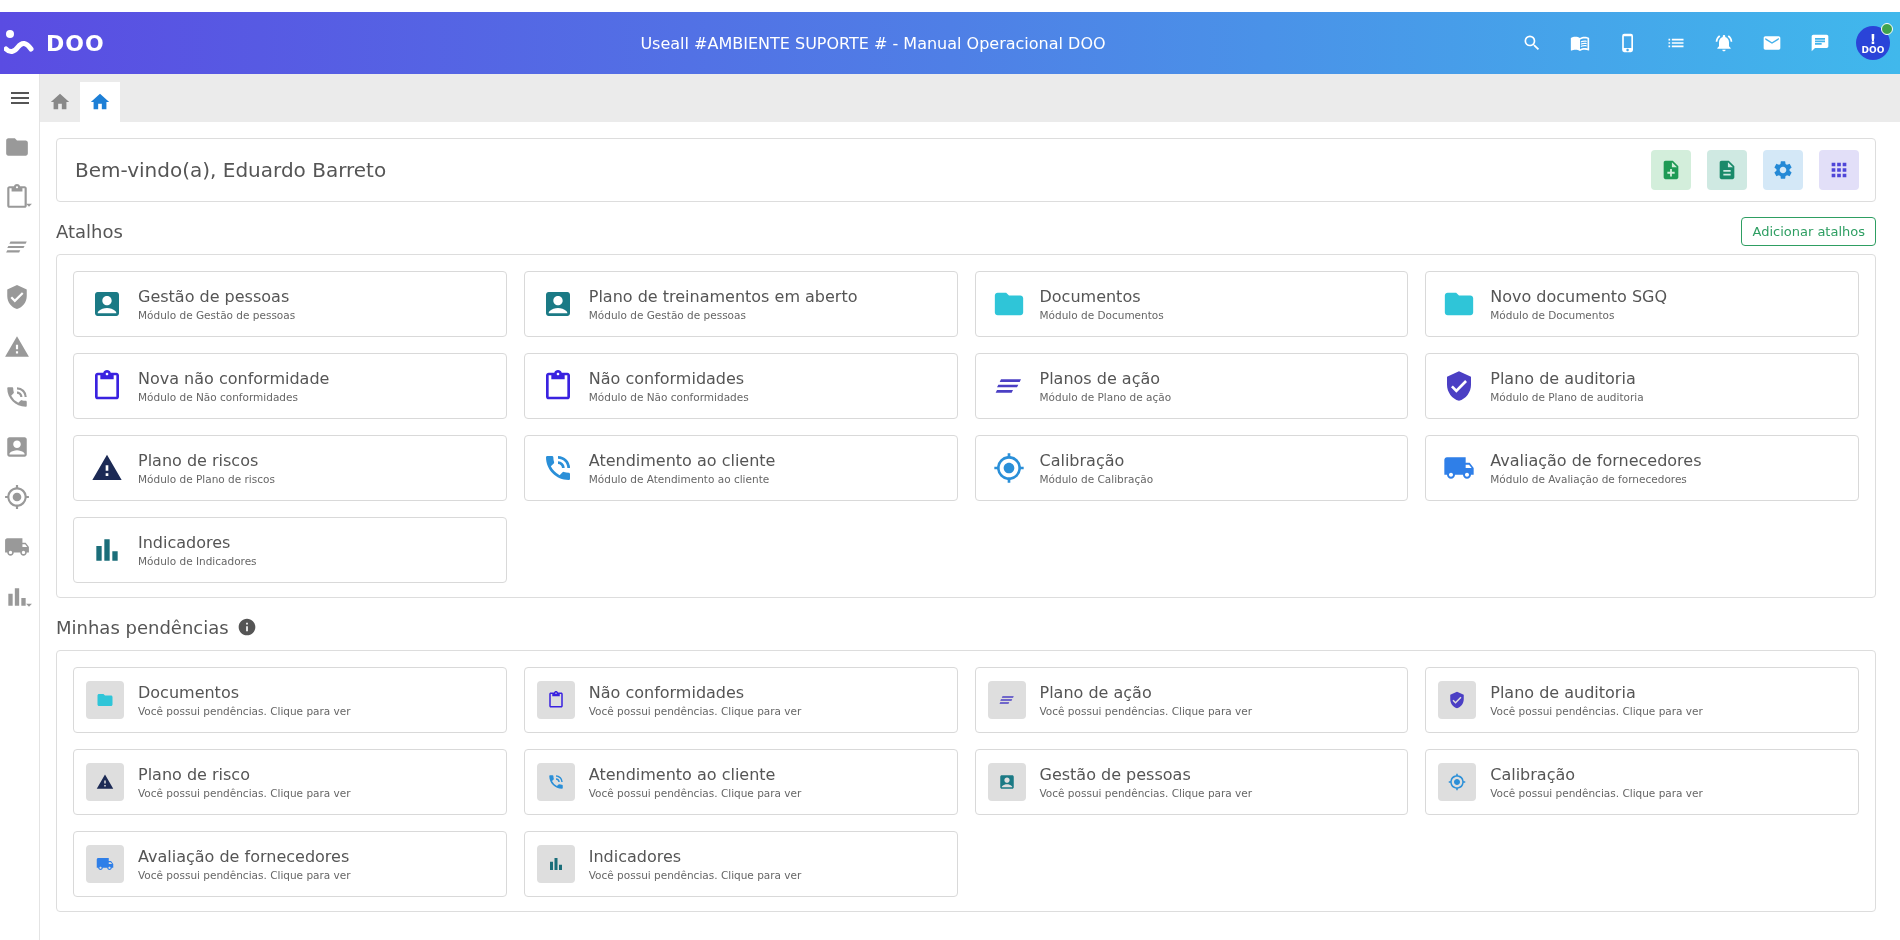 The width and height of the screenshot is (1900, 940). Describe the element at coordinates (1671, 170) in the screenshot. I see `new-document-button` at that location.